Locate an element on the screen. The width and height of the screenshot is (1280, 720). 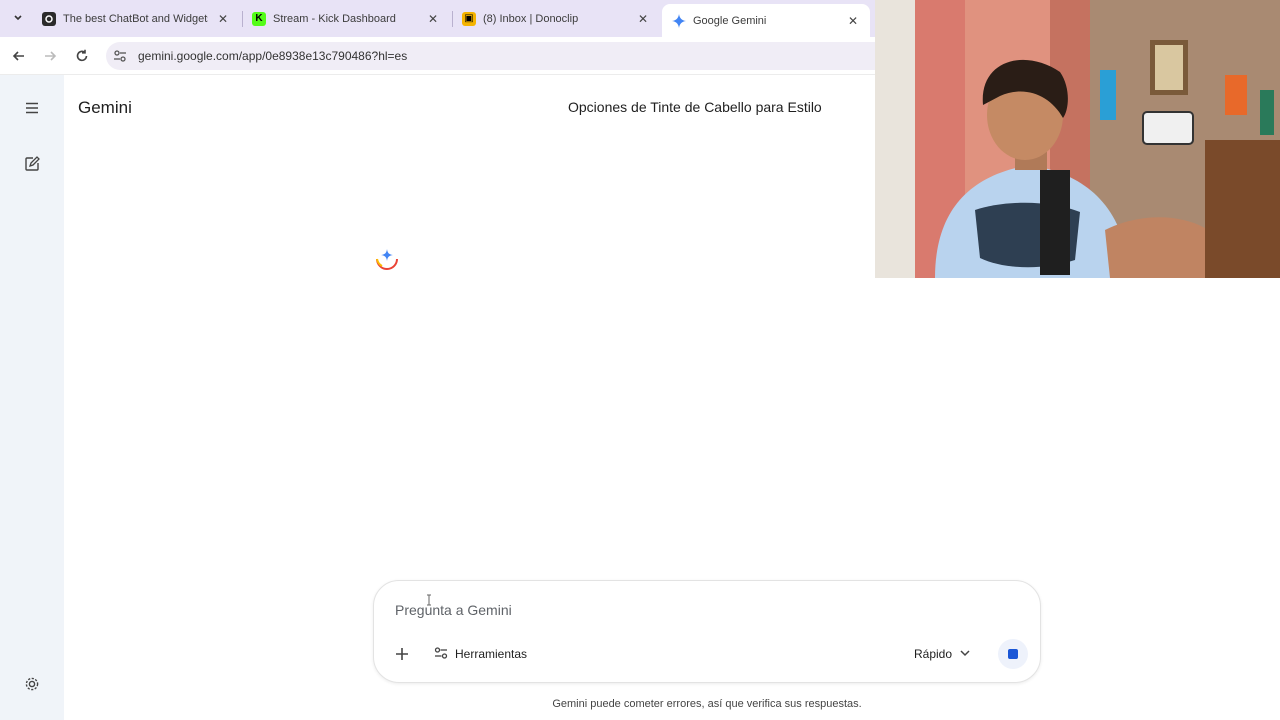
settings-gear-icon is located at coordinates (32, 684).